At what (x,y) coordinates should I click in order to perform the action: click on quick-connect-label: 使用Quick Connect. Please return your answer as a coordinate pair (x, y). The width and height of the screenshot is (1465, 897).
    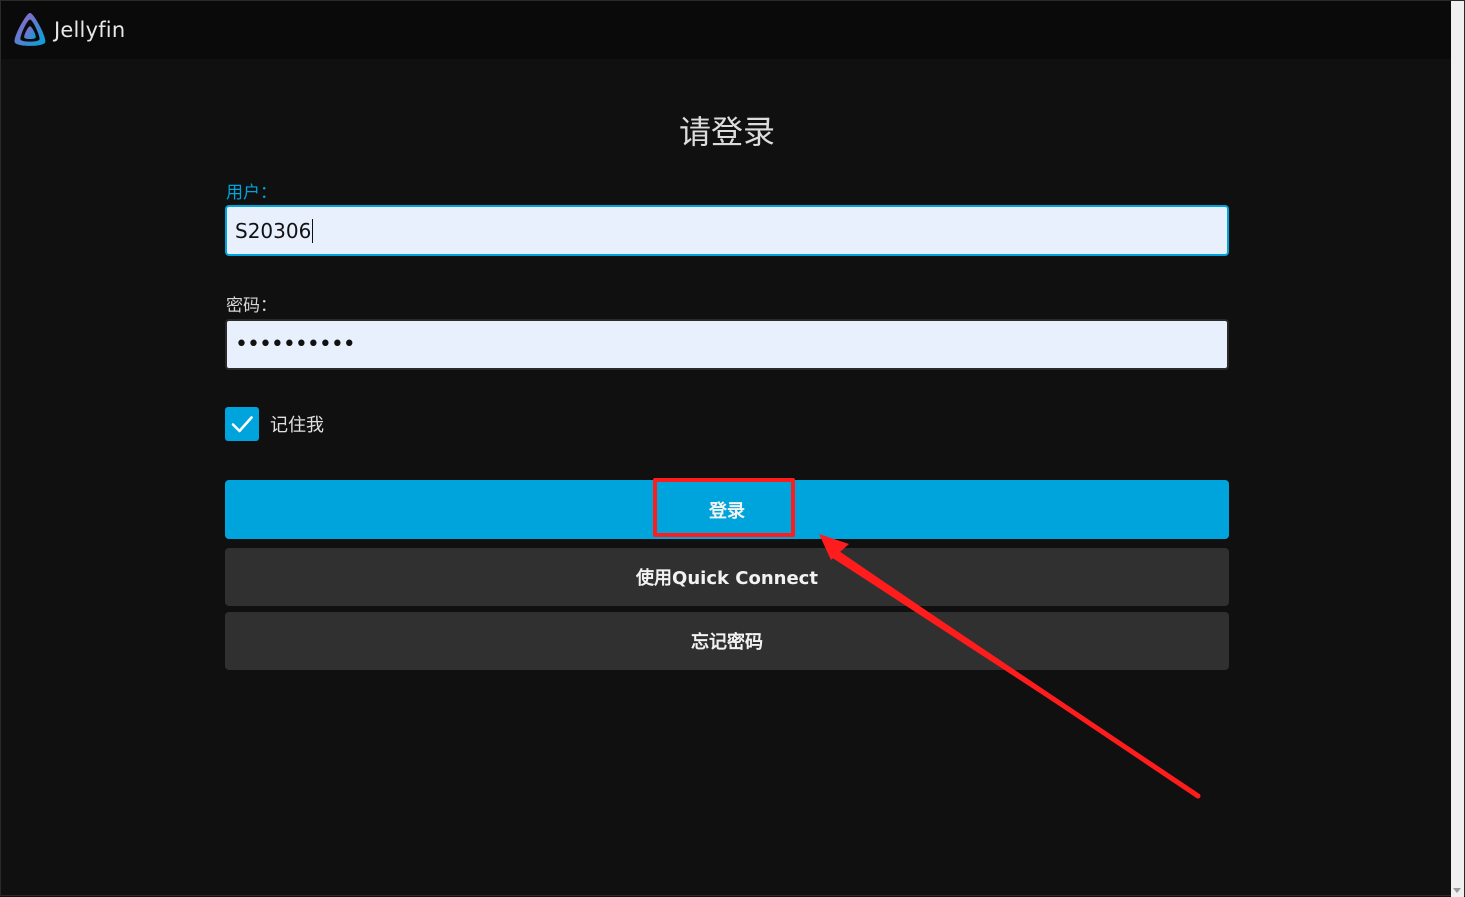
    Looking at the image, I should click on (727, 578).